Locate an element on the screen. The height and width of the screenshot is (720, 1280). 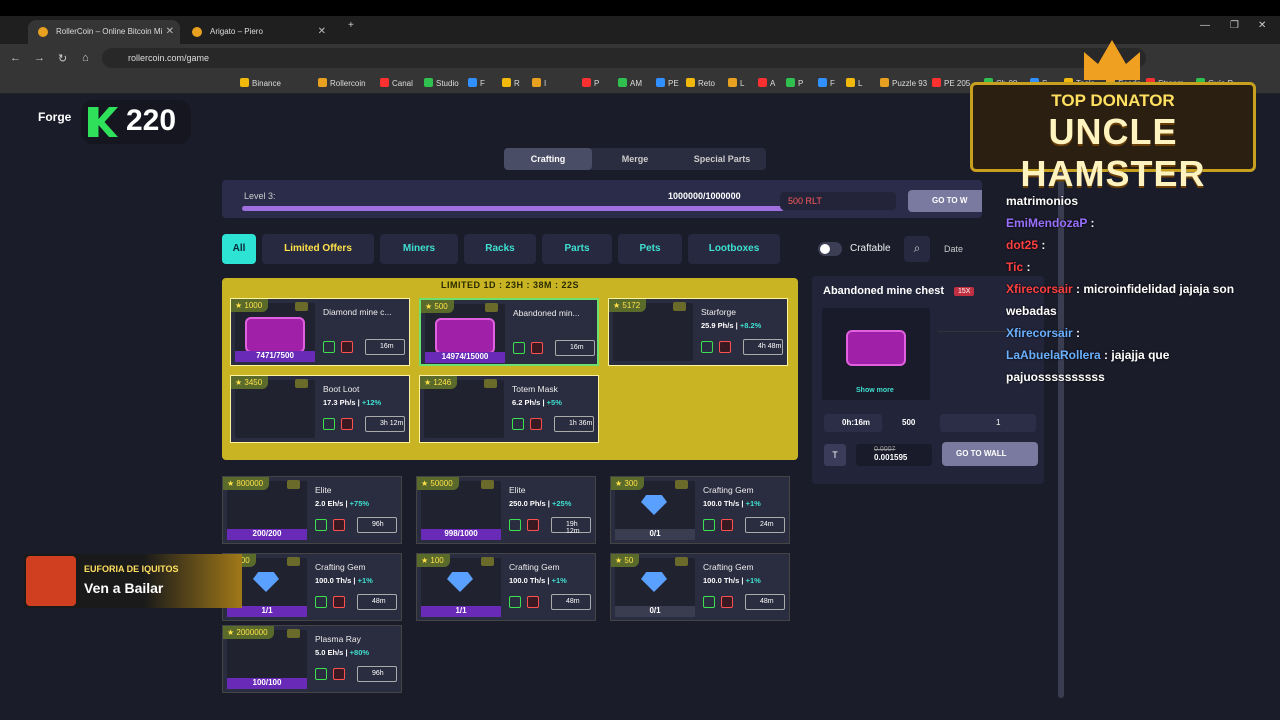
chat-username: Xfirecorsair is located at coordinates (1039, 289).